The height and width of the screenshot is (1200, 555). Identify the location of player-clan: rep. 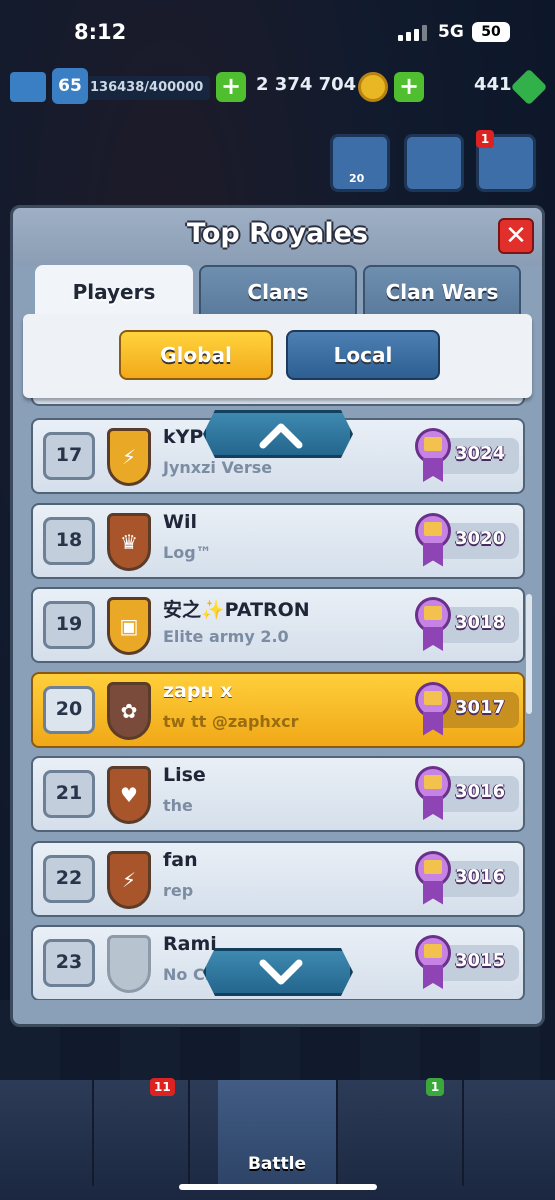
(178, 890).